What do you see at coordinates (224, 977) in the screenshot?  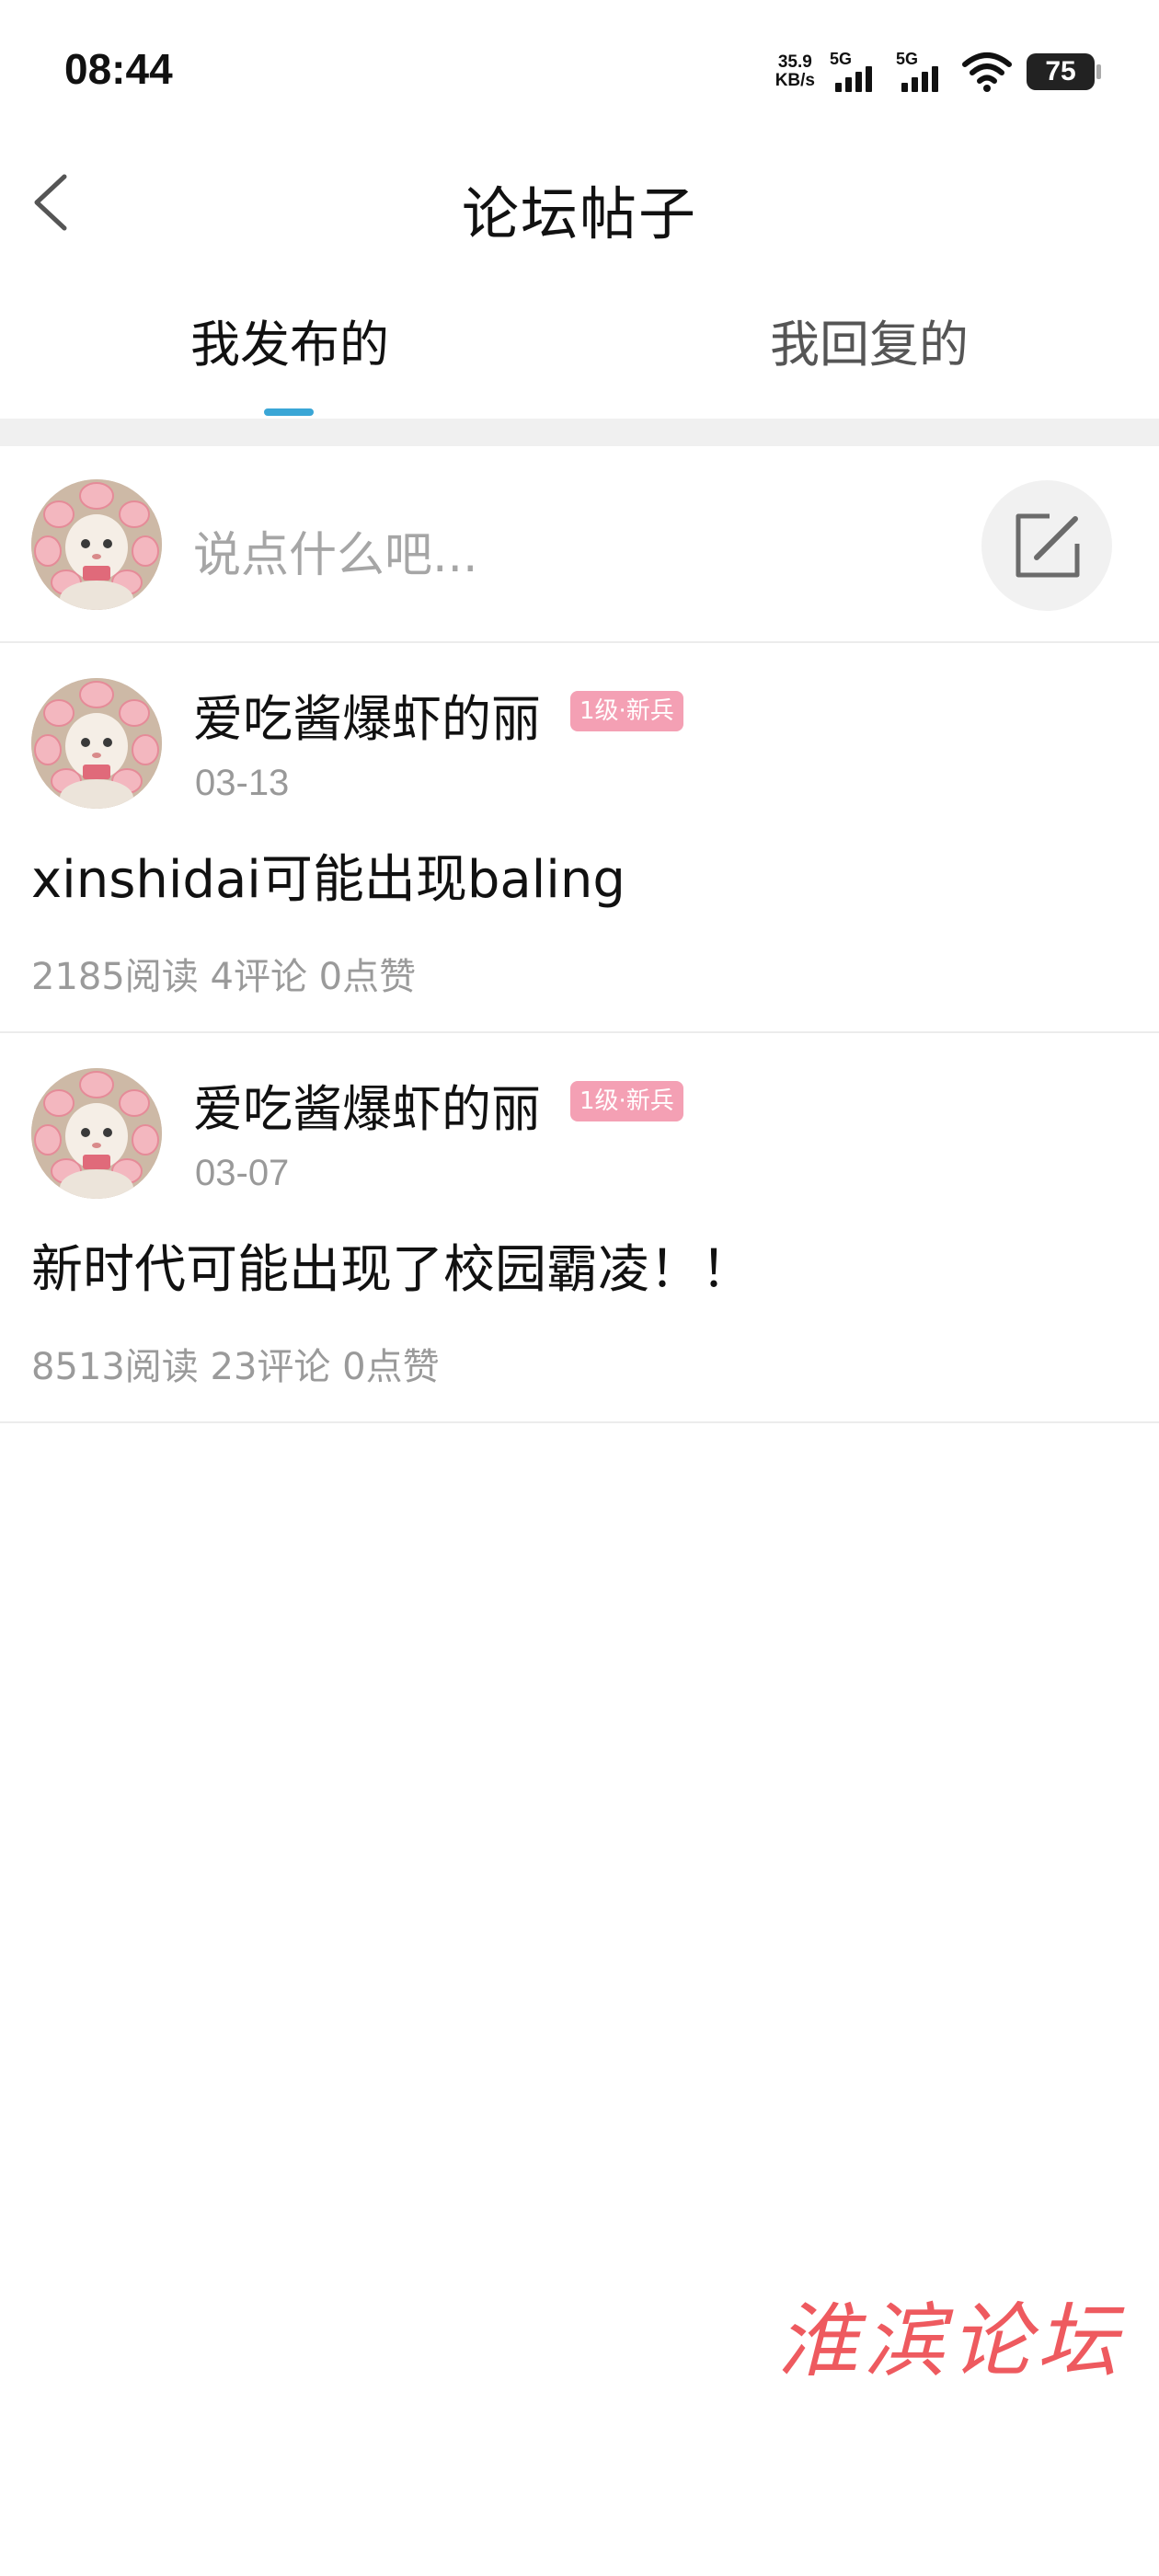 I see `post-stats: 2185阅读 4评论 0点赞` at bounding box center [224, 977].